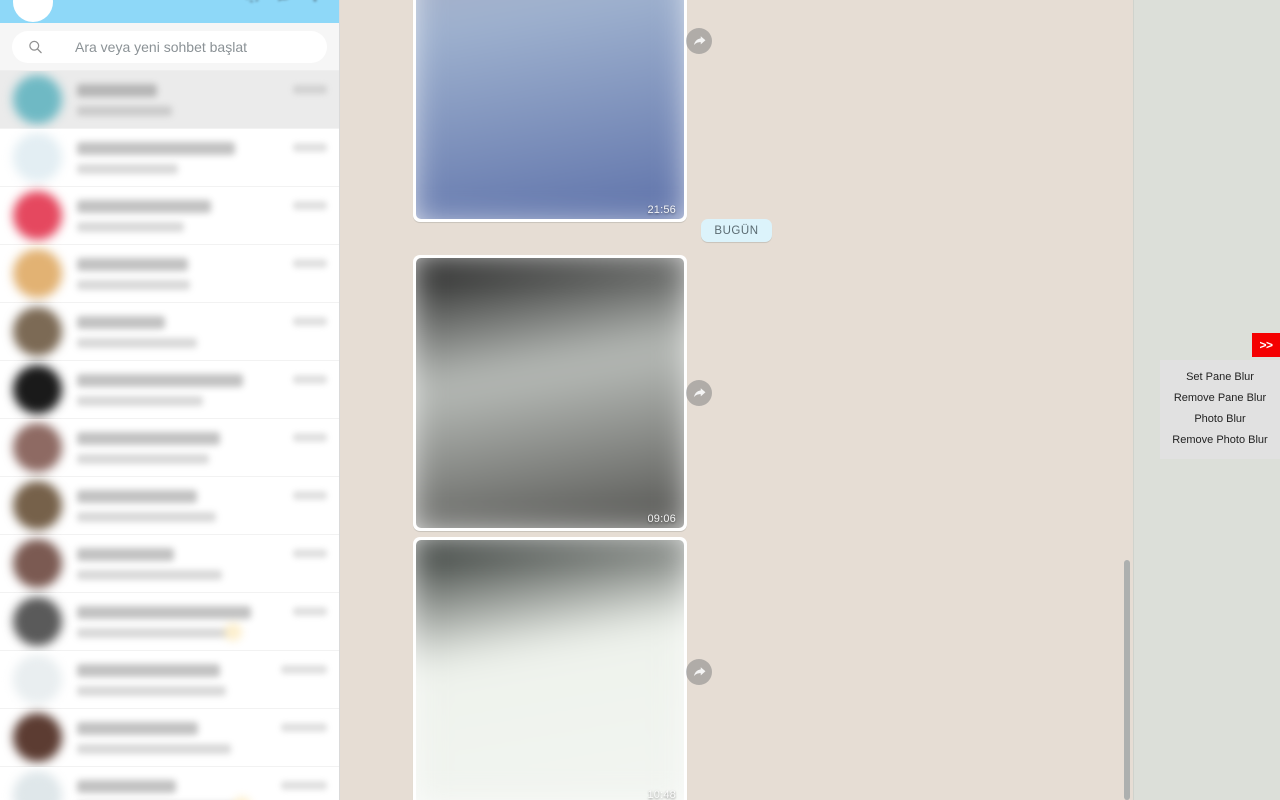  I want to click on status-icon, so click(253, 2).